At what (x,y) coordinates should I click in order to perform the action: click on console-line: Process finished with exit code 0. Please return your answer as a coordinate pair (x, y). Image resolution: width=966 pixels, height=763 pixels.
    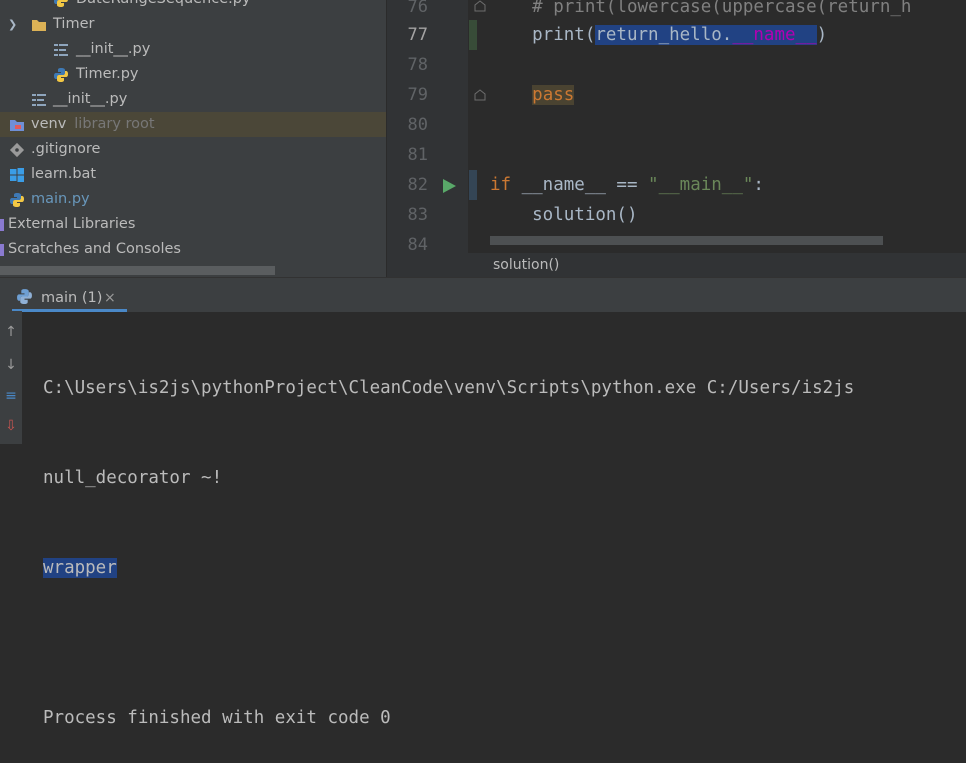
    Looking at the image, I should click on (217, 718).